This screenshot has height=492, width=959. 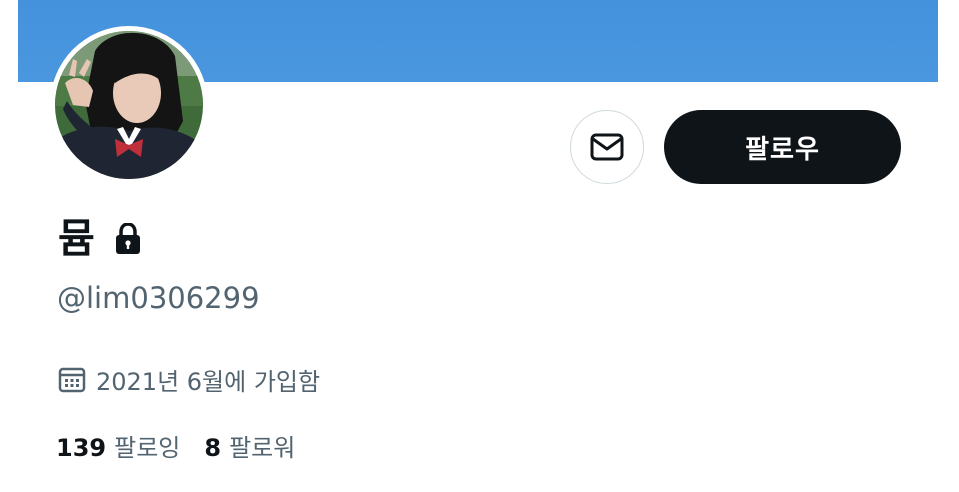 What do you see at coordinates (187, 445) in the screenshot?
I see `follow-stats: 139 팔로잉 8 팔로워` at bounding box center [187, 445].